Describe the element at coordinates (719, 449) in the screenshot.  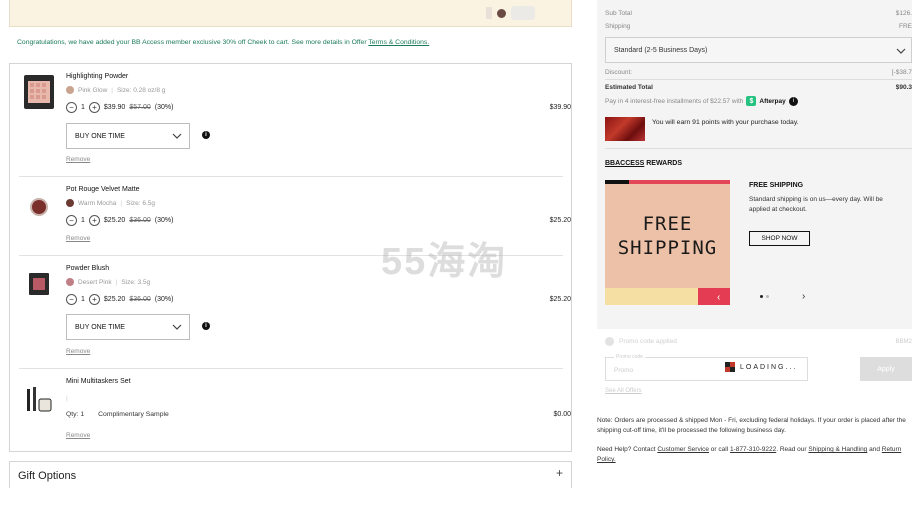
I see `help-middle: or call` at that location.